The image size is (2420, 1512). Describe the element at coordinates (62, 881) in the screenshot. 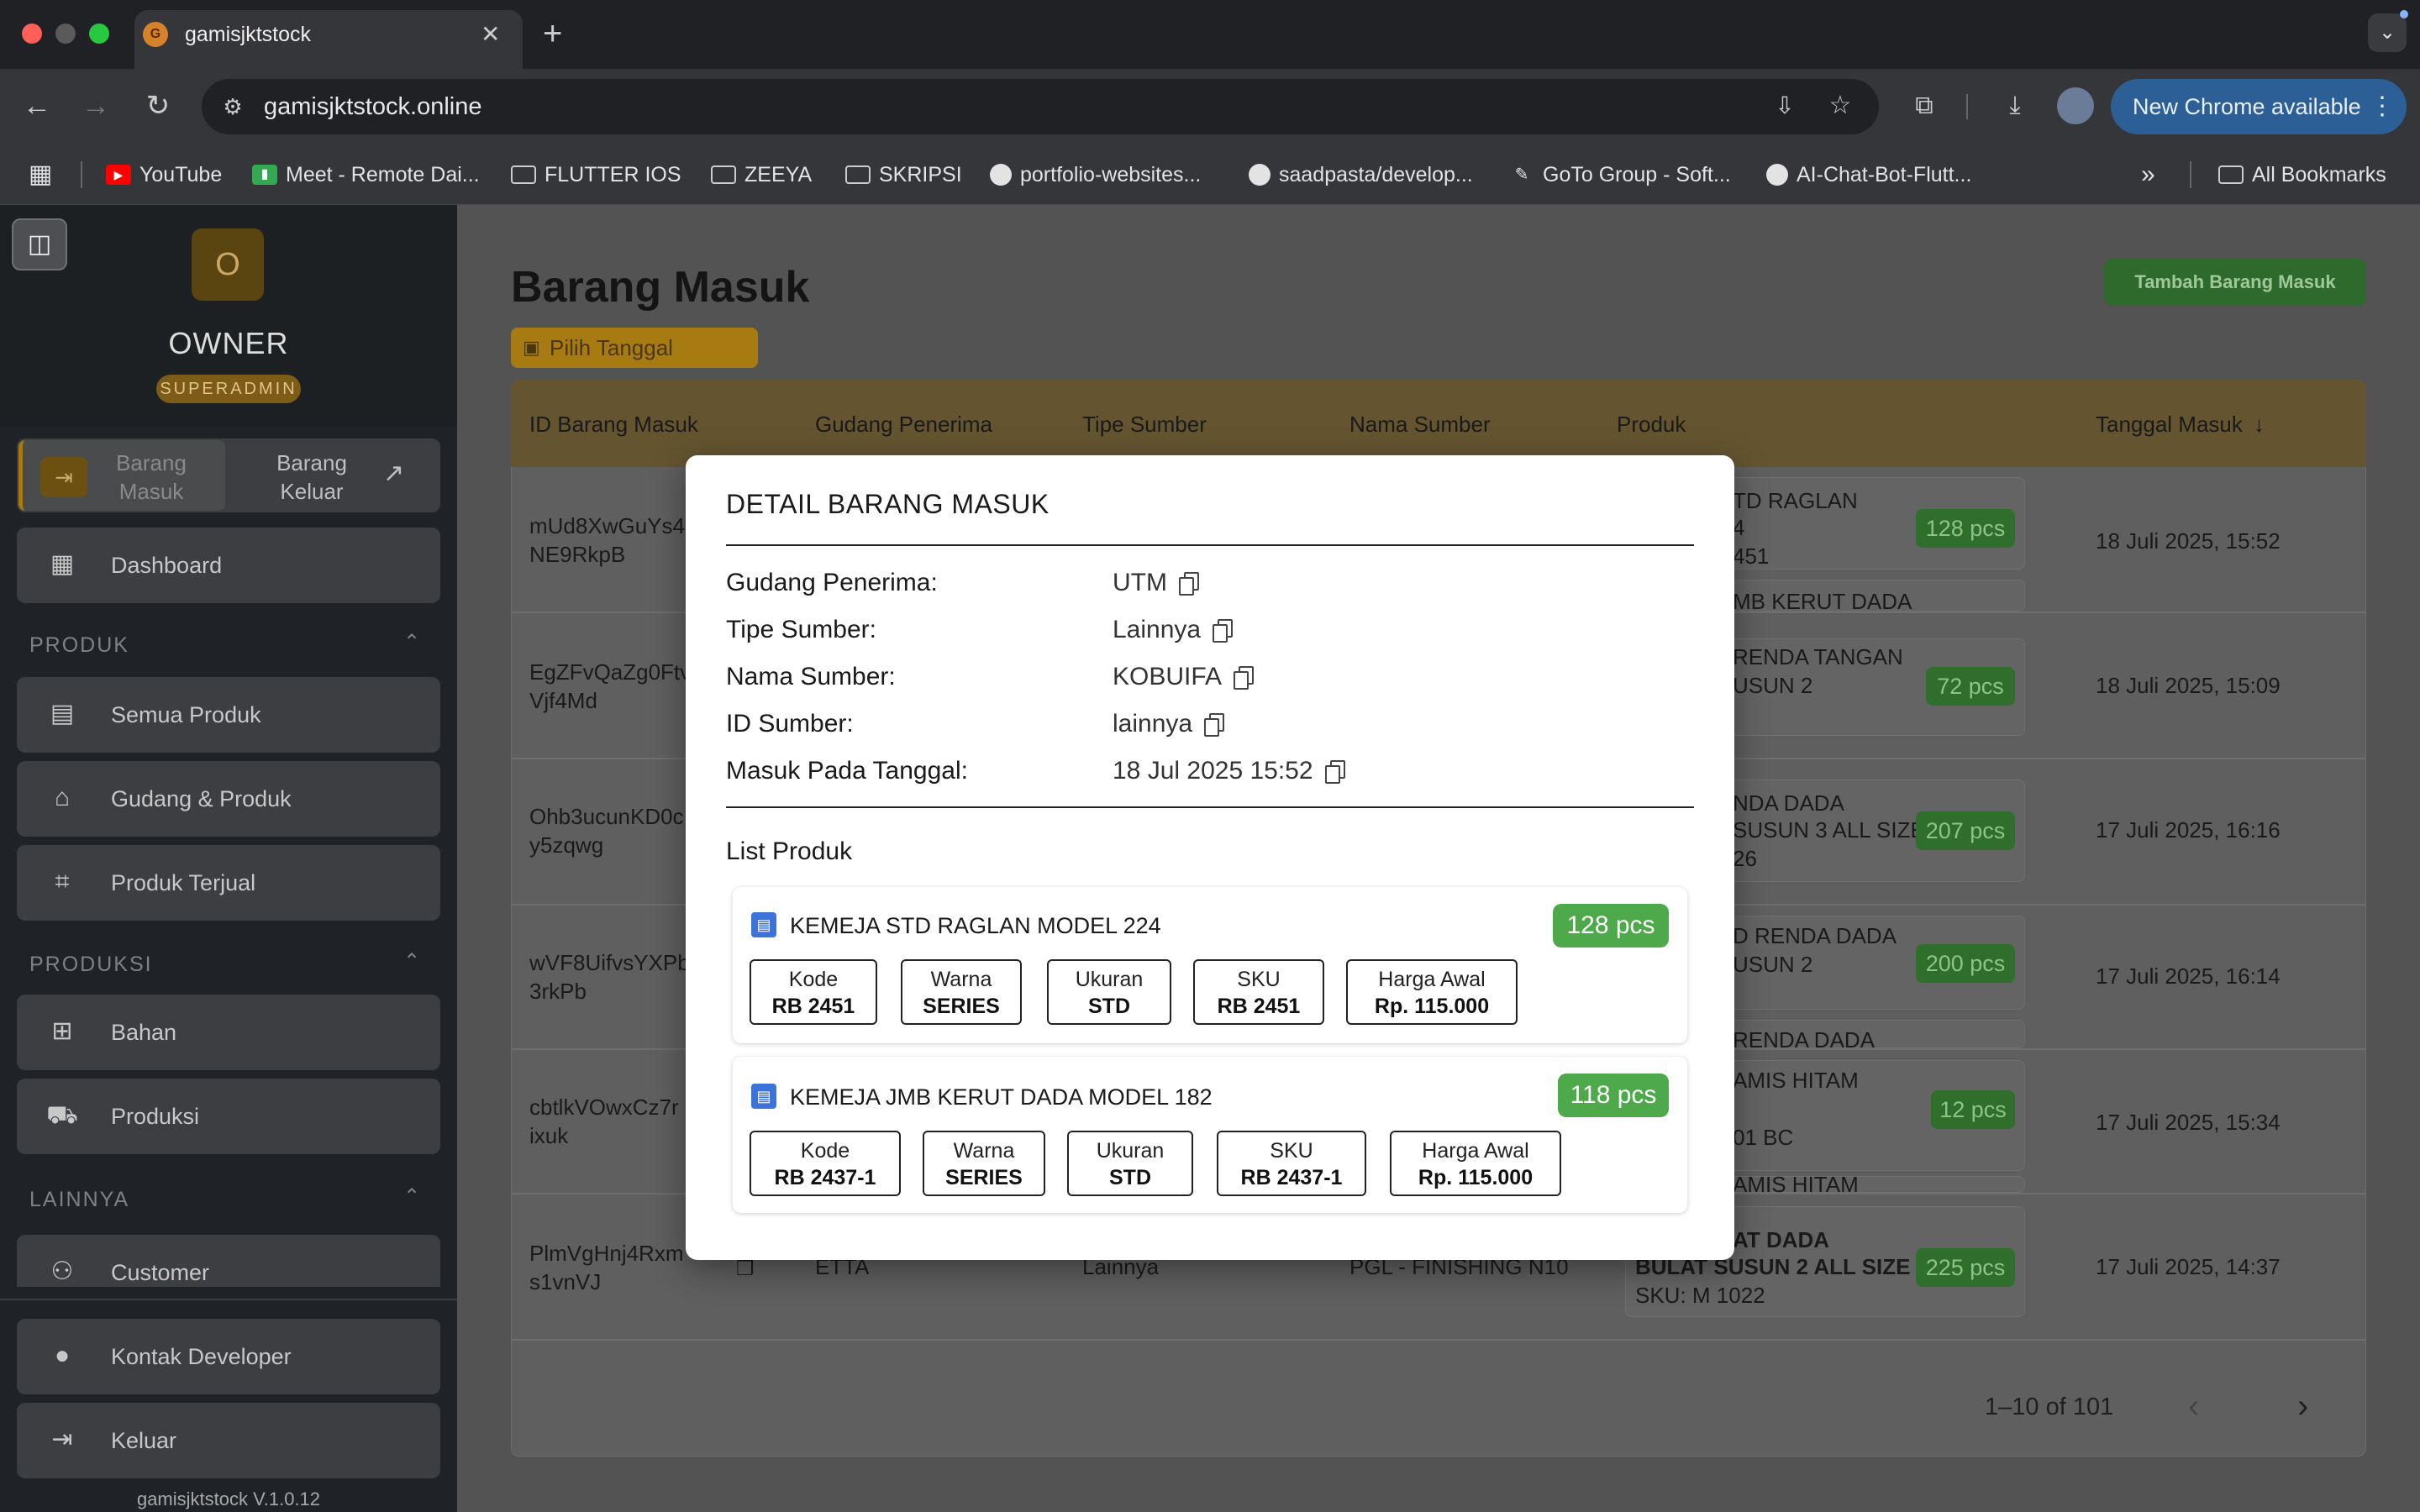

I see `tag-icon: ⌗` at that location.